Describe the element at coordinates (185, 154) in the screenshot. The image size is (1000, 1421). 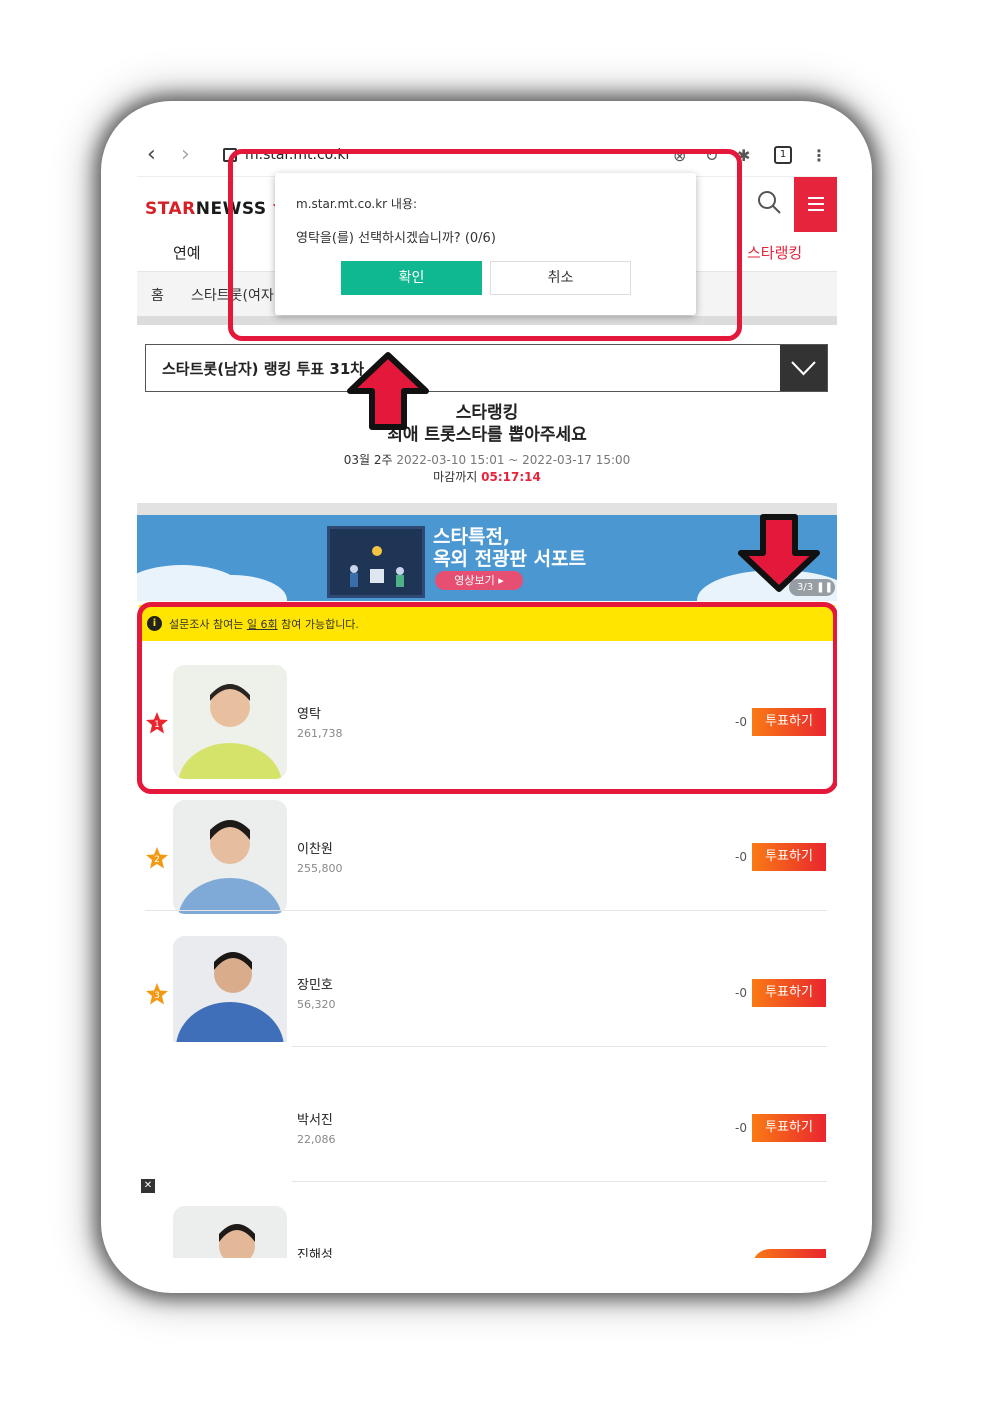
I see `forward-icon: ›` at that location.